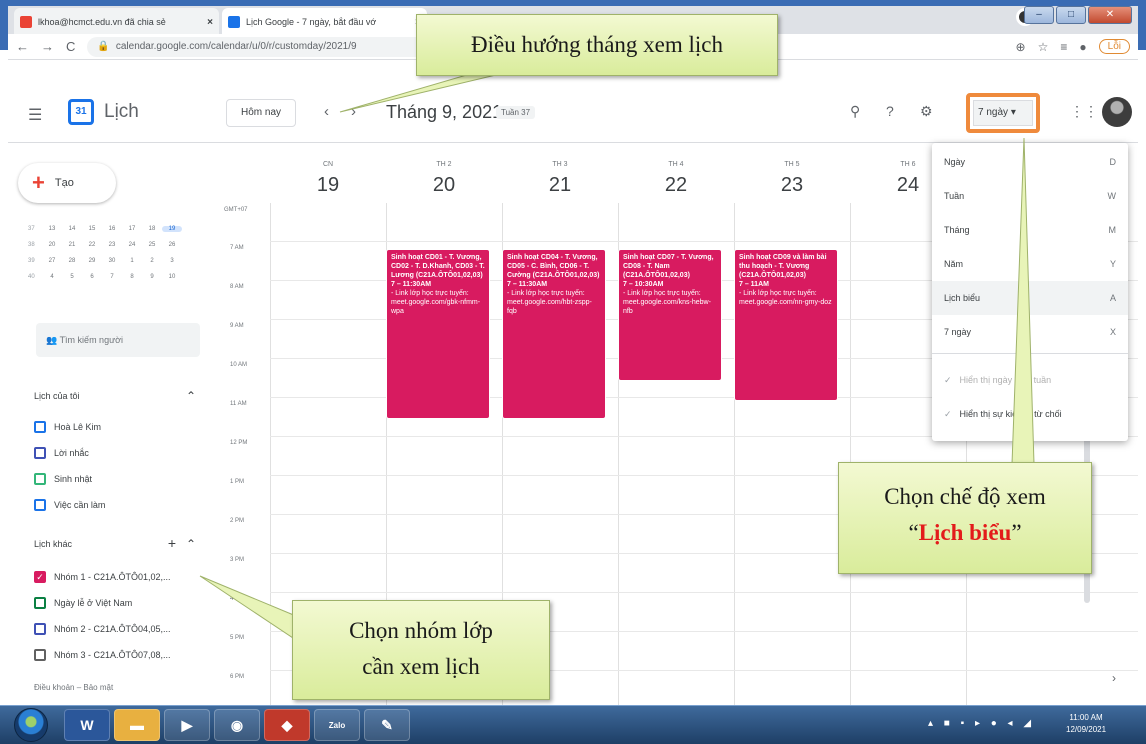  Describe the element at coordinates (1003, 113) in the screenshot. I see `view-mode-select: 7 ngày ▾` at that location.